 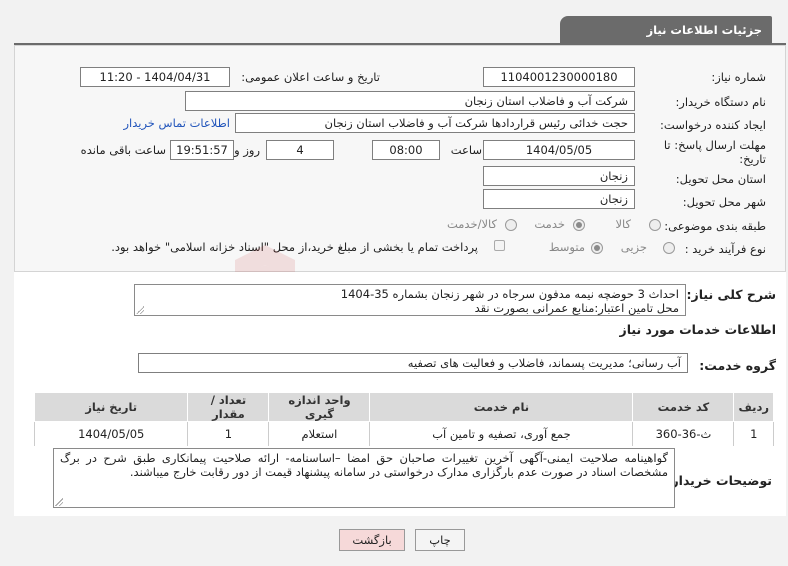 What do you see at coordinates (410, 101) in the screenshot?
I see `buyer-org-field: شرکت آب و فاضلاب استان زنجان` at bounding box center [410, 101].